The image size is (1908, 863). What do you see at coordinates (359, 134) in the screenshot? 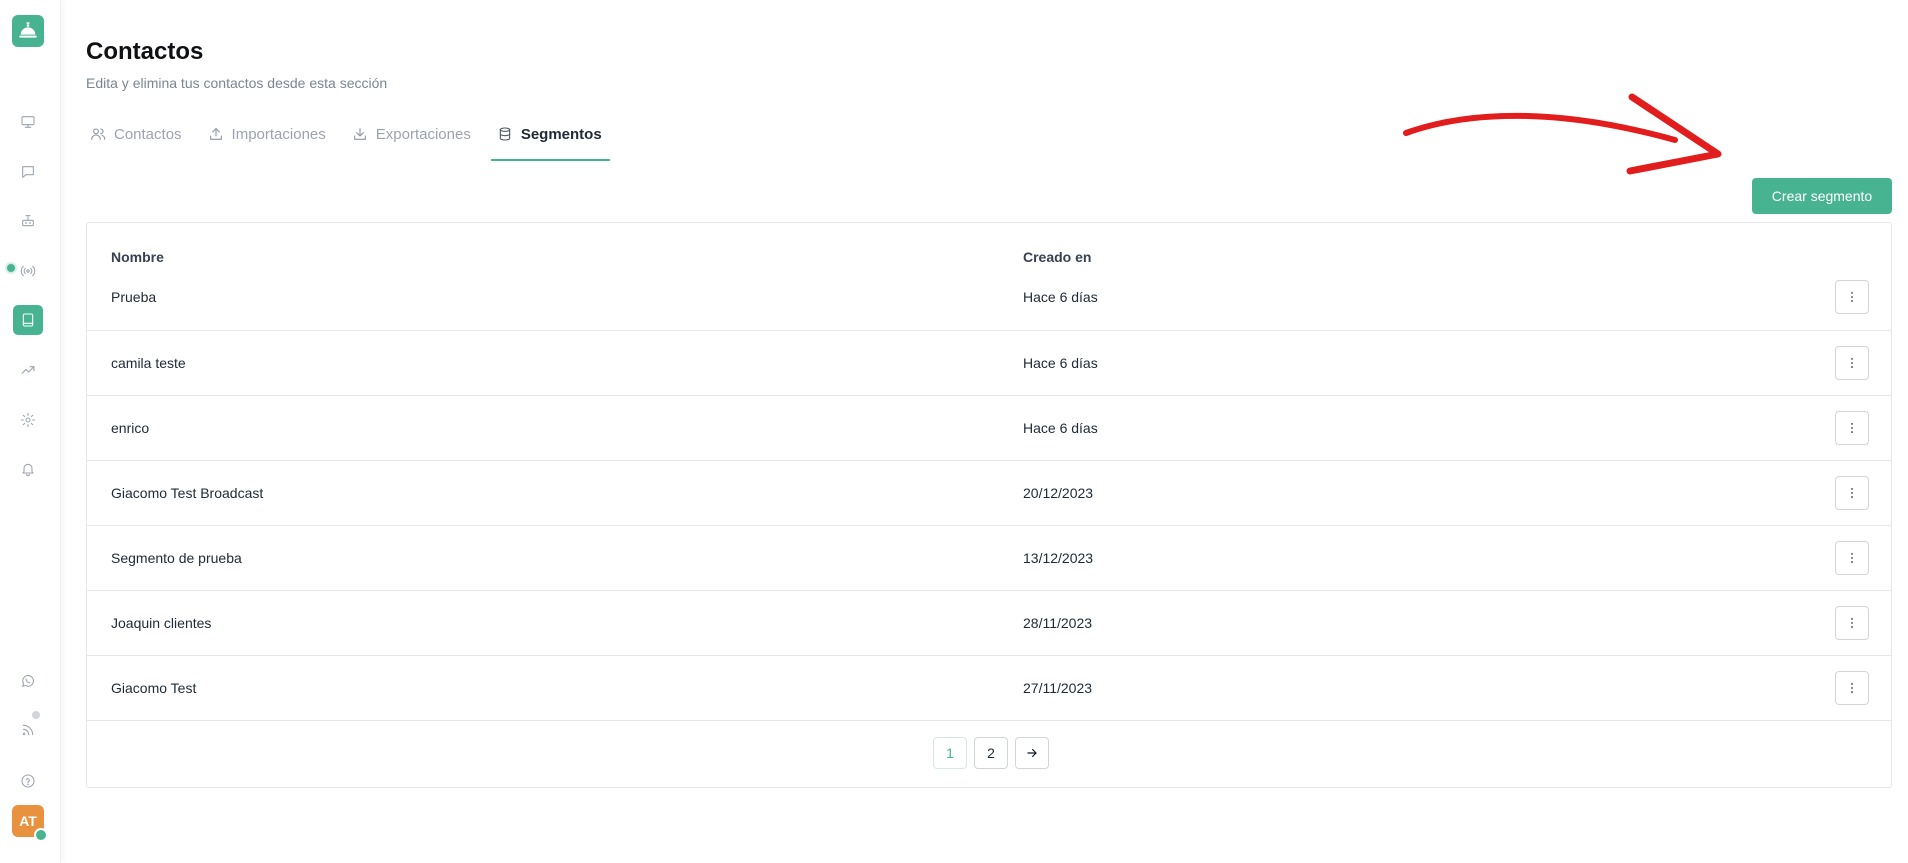
I see `download-icon` at bounding box center [359, 134].